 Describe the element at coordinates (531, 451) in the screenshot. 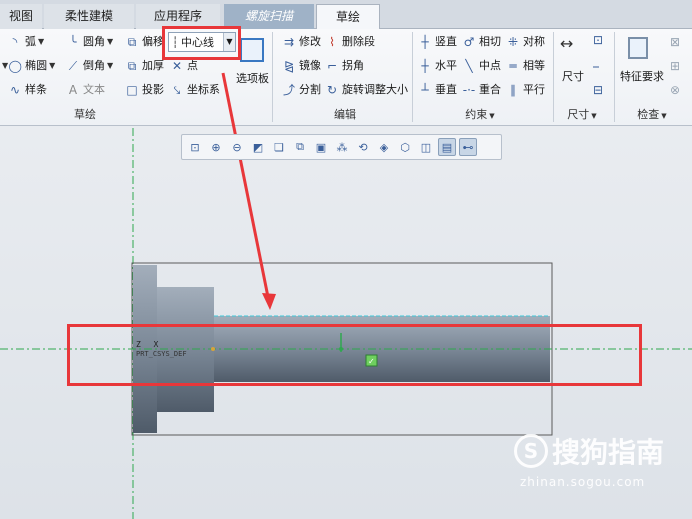

I see `sogou-logo-icon: S` at that location.